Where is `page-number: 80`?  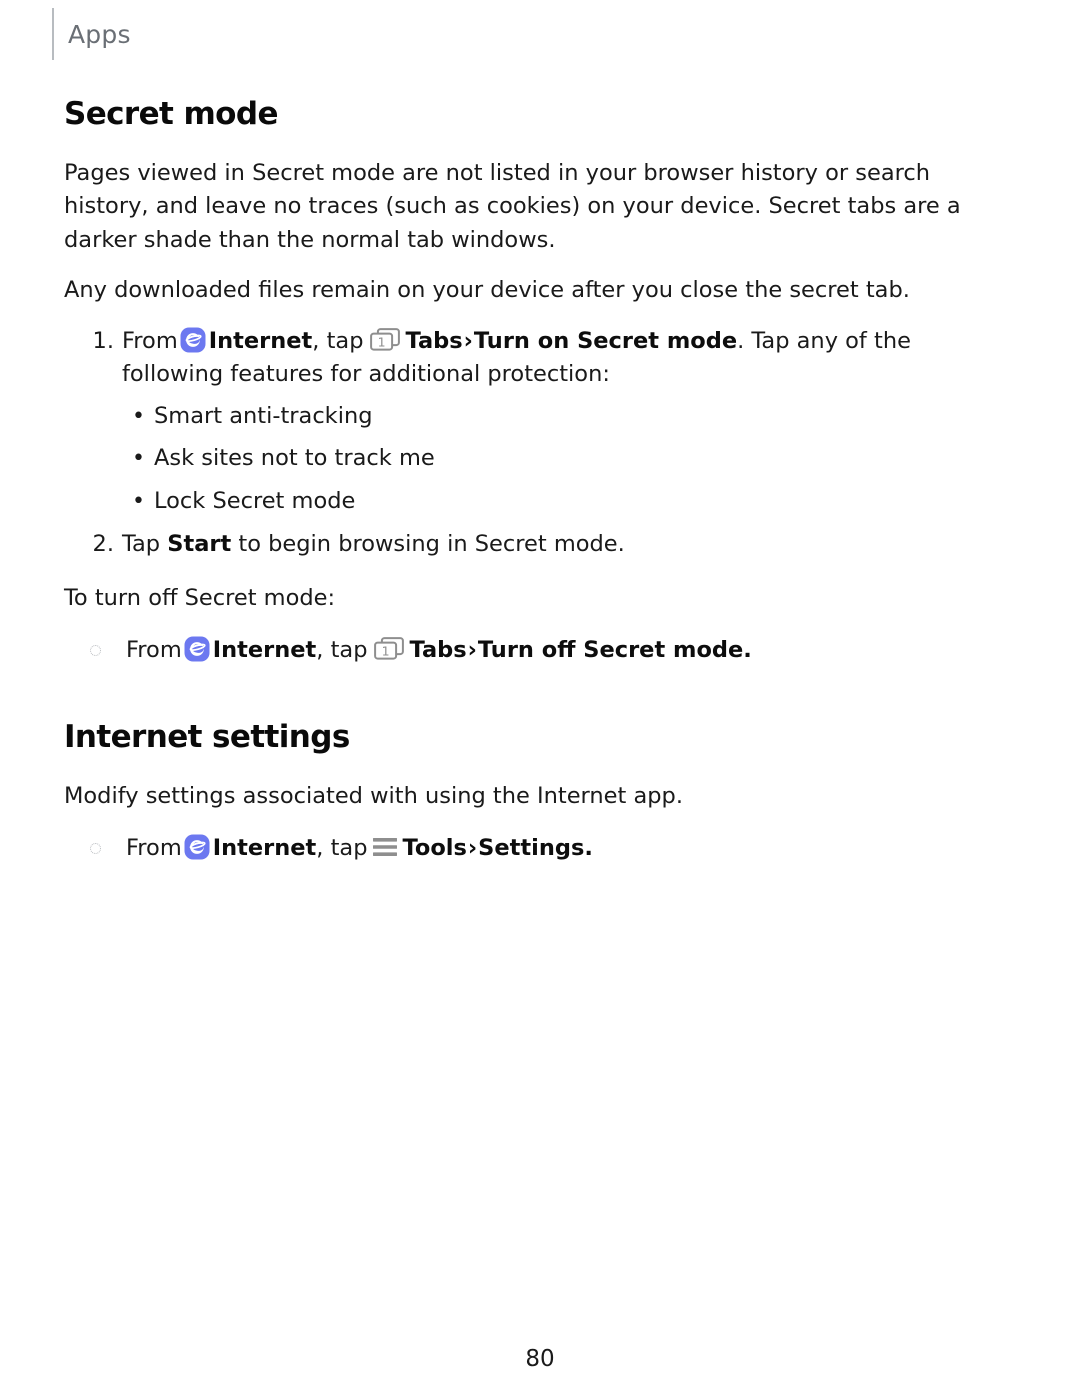 page-number: 80 is located at coordinates (540, 1359).